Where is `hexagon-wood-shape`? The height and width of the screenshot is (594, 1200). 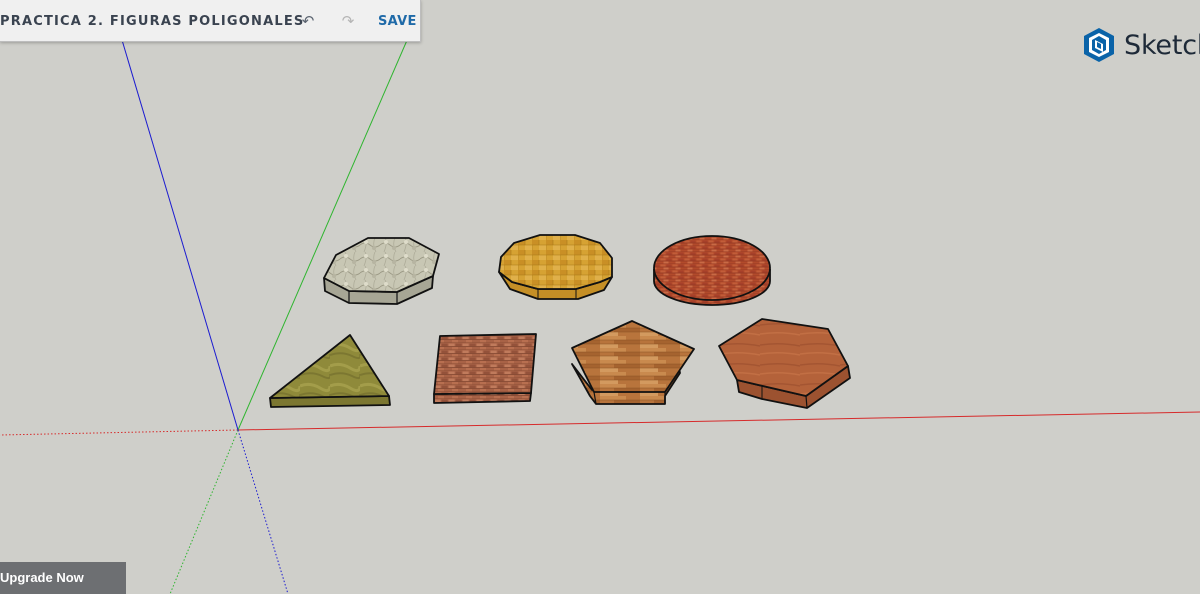
hexagon-wood-shape is located at coordinates (784, 363).